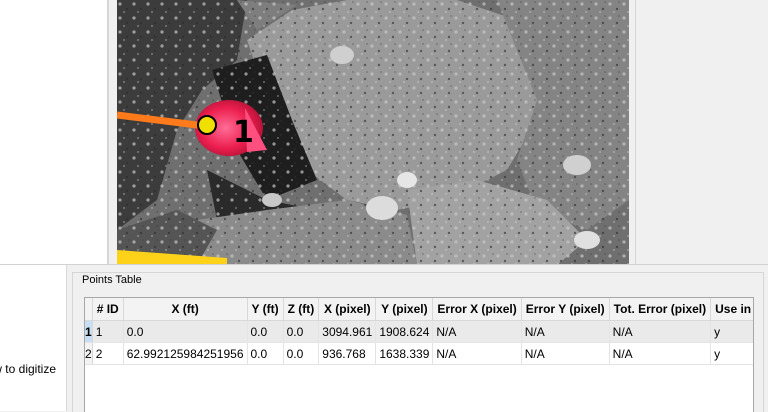 This screenshot has height=412, width=768. Describe the element at coordinates (108, 309) in the screenshot. I see `column-header-id: # ID` at that location.